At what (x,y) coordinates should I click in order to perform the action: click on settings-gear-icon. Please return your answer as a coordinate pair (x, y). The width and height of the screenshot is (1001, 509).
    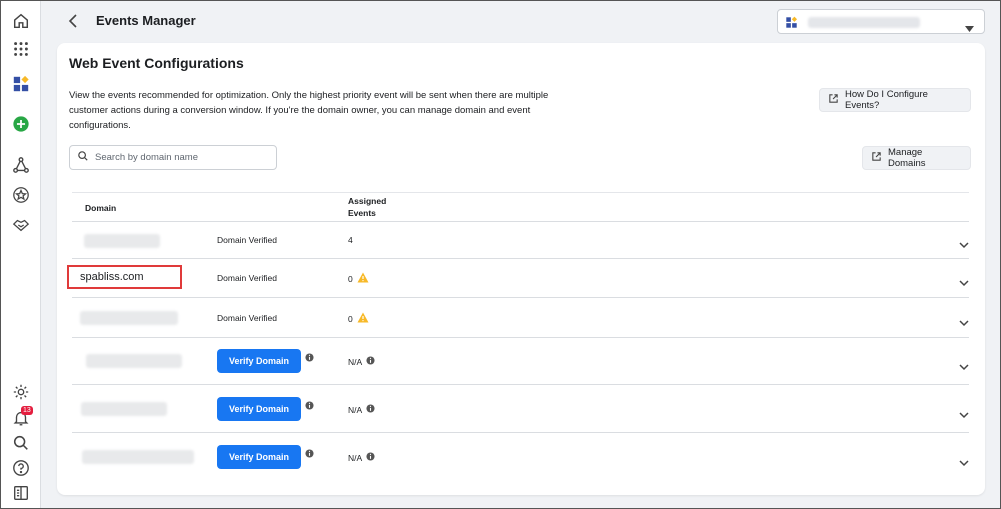
    Looking at the image, I should click on (21, 392).